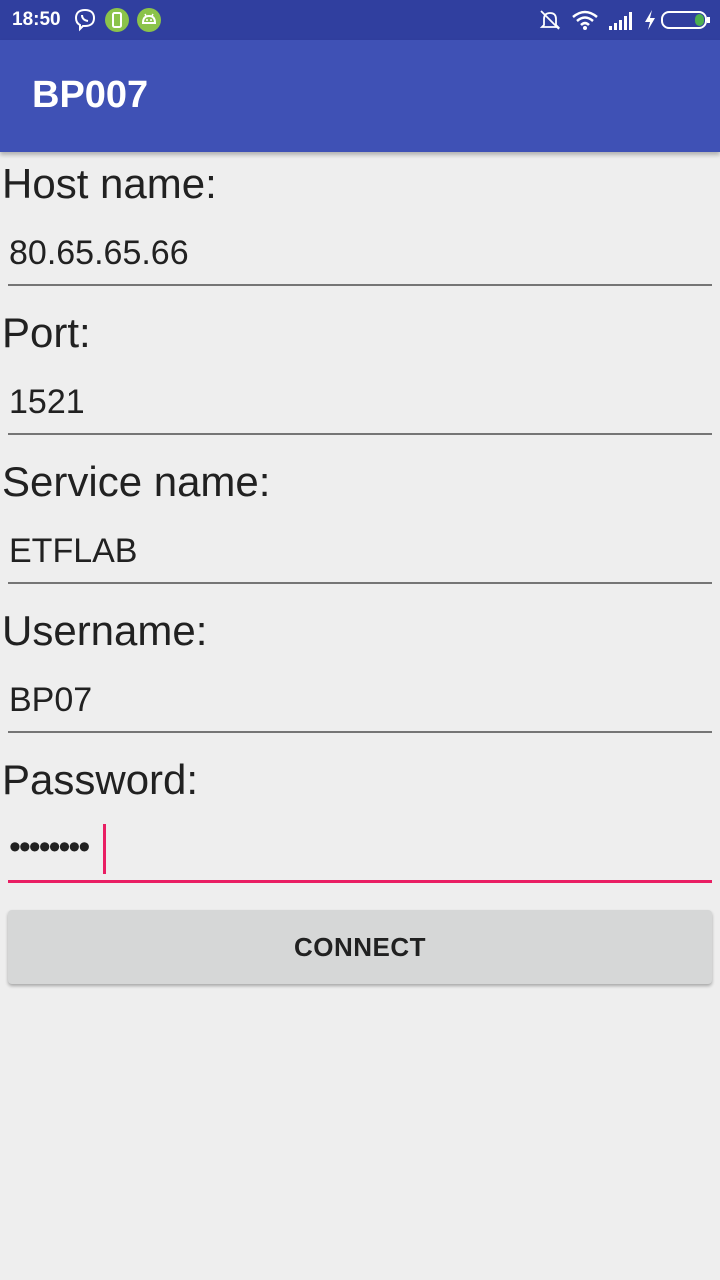 This screenshot has width=720, height=1280. Describe the element at coordinates (550, 22) in the screenshot. I see `notifications-off-icon` at that location.